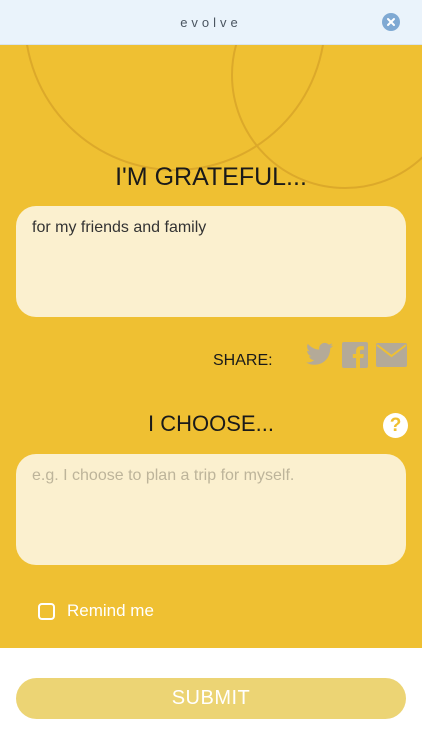  Describe the element at coordinates (46, 611) in the screenshot. I see `remind-me-checkbox` at that location.